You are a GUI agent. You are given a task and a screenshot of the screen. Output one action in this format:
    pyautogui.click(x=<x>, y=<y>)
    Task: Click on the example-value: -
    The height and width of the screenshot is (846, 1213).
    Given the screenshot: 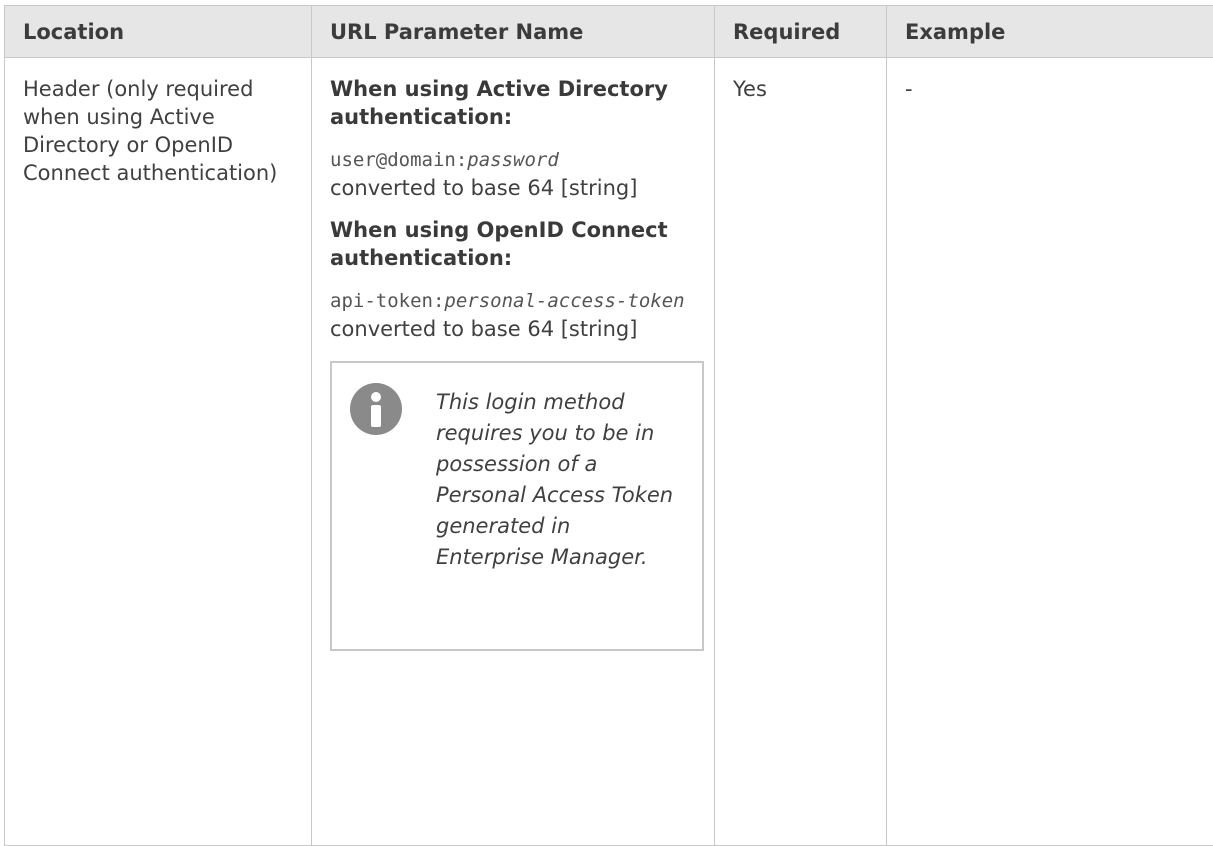 What is the action you would take?
    pyautogui.click(x=909, y=89)
    